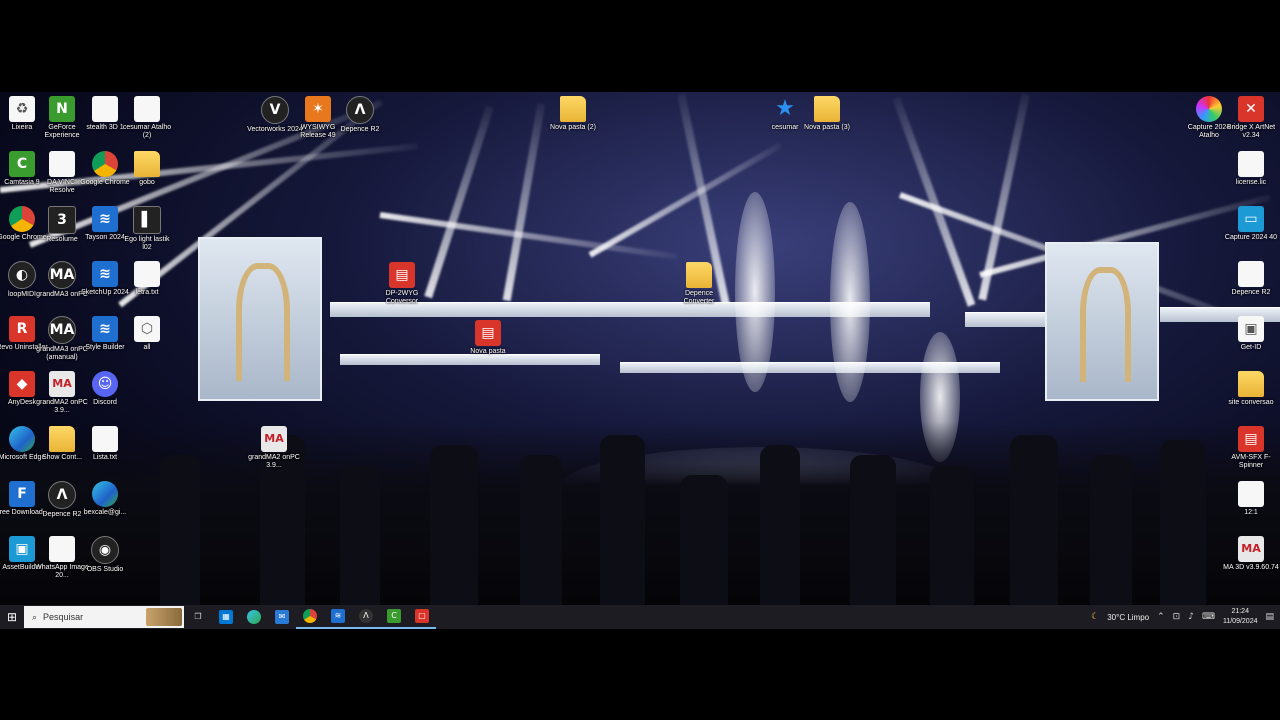 The width and height of the screenshot is (1280, 720). I want to click on task-view-icon: ❐, so click(198, 616).